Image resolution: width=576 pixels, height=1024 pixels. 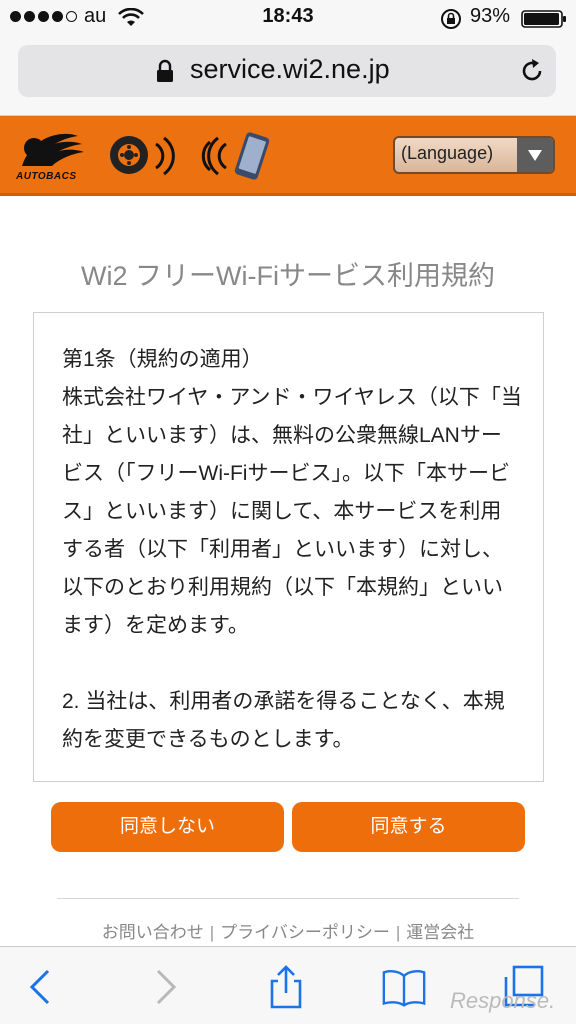 I want to click on footer-divider, so click(x=288, y=898).